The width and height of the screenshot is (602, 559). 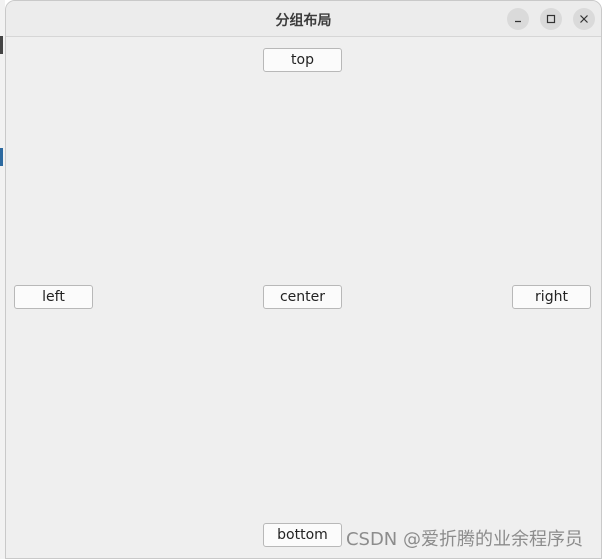 What do you see at coordinates (302, 297) in the screenshot?
I see `center-button: center` at bounding box center [302, 297].